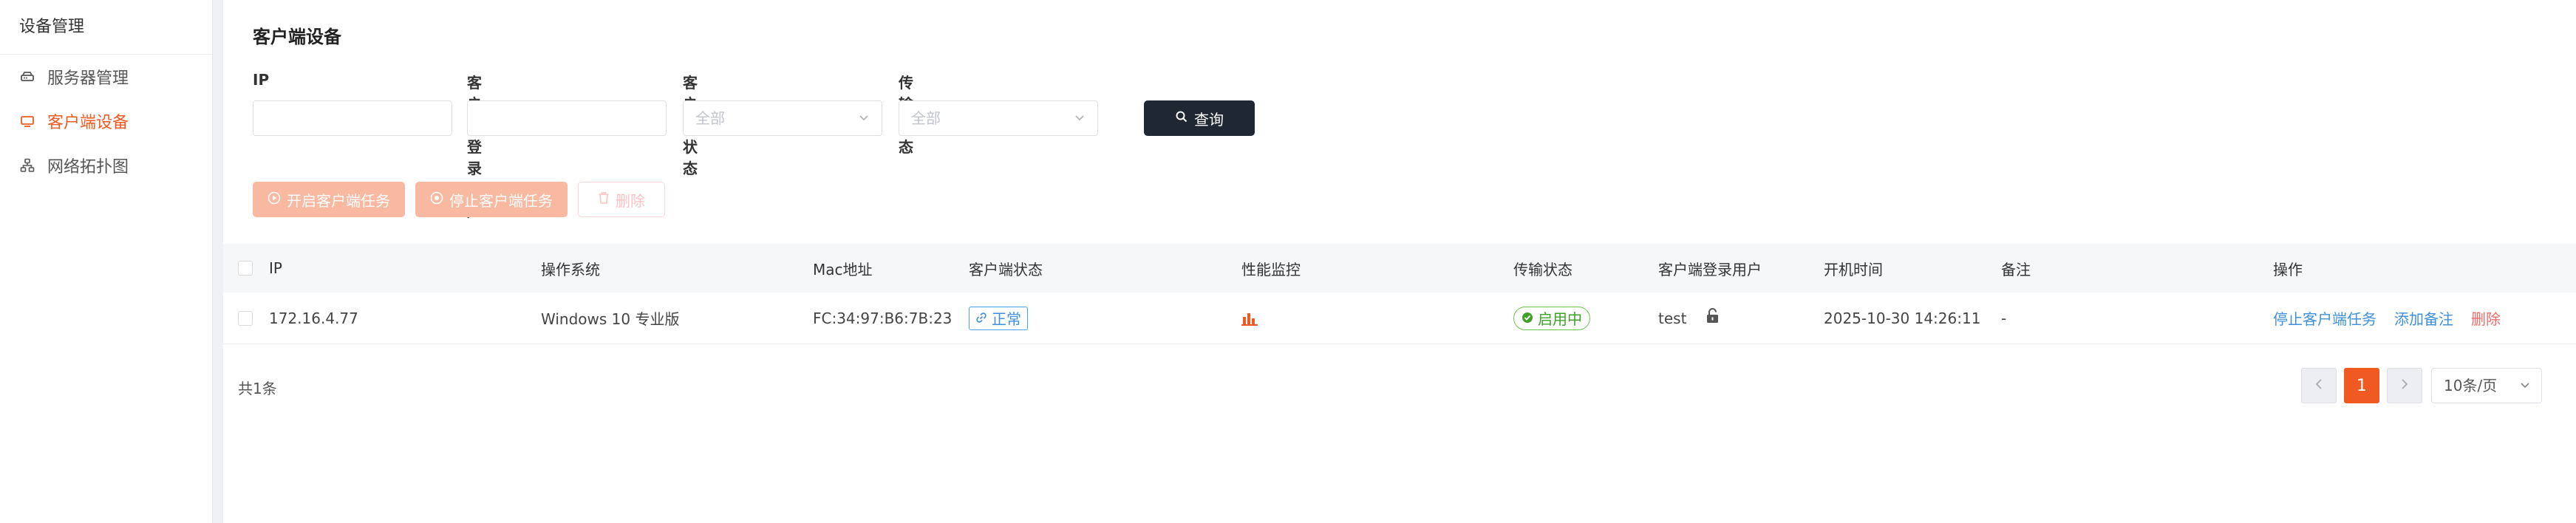  I want to click on column-header-remark: 备注, so click(2016, 269).